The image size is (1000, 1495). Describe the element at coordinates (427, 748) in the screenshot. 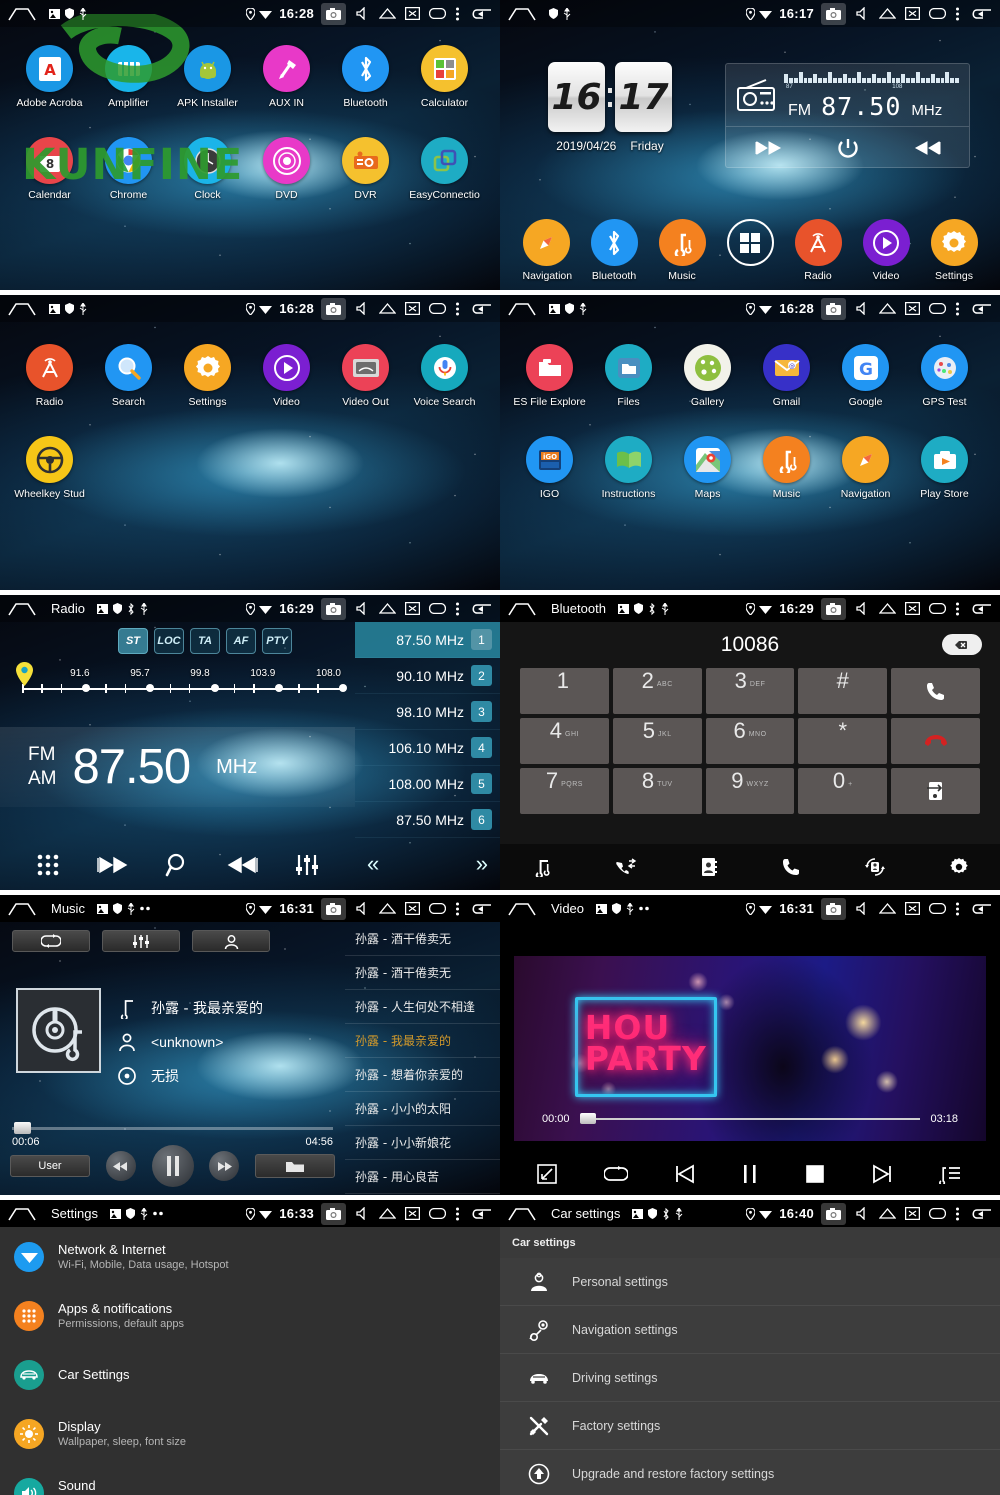

I see `preset-4: 106.10 MHz 4` at that location.